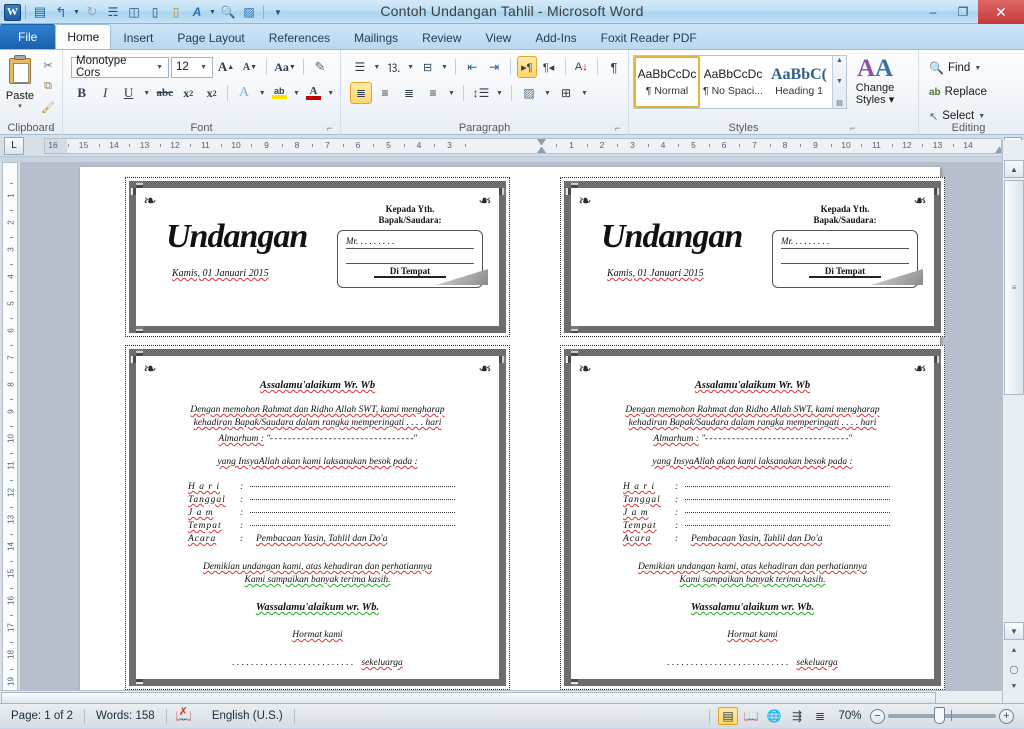 This screenshot has height=729, width=1024. I want to click on decrease-indent-button: ⇤, so click(472, 67).